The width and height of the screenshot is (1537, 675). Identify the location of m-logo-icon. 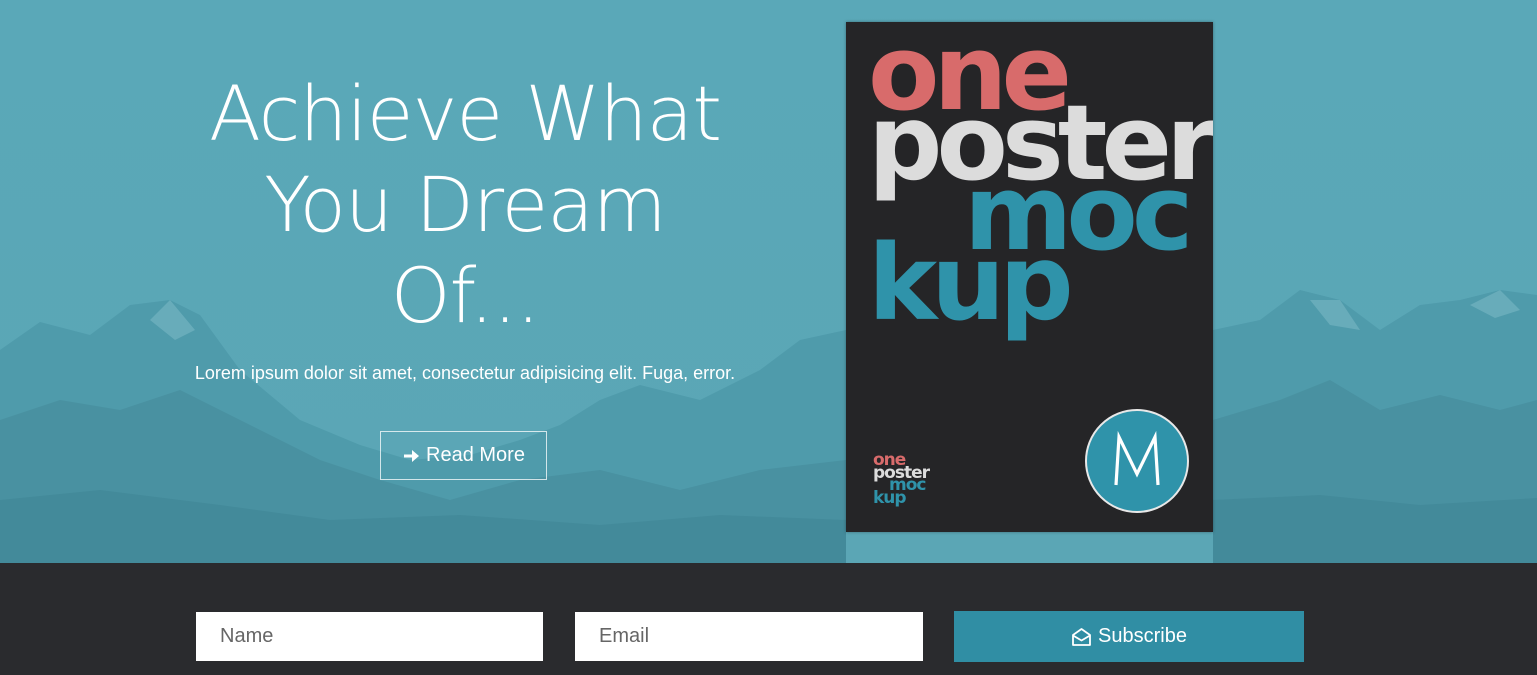
(1137, 461).